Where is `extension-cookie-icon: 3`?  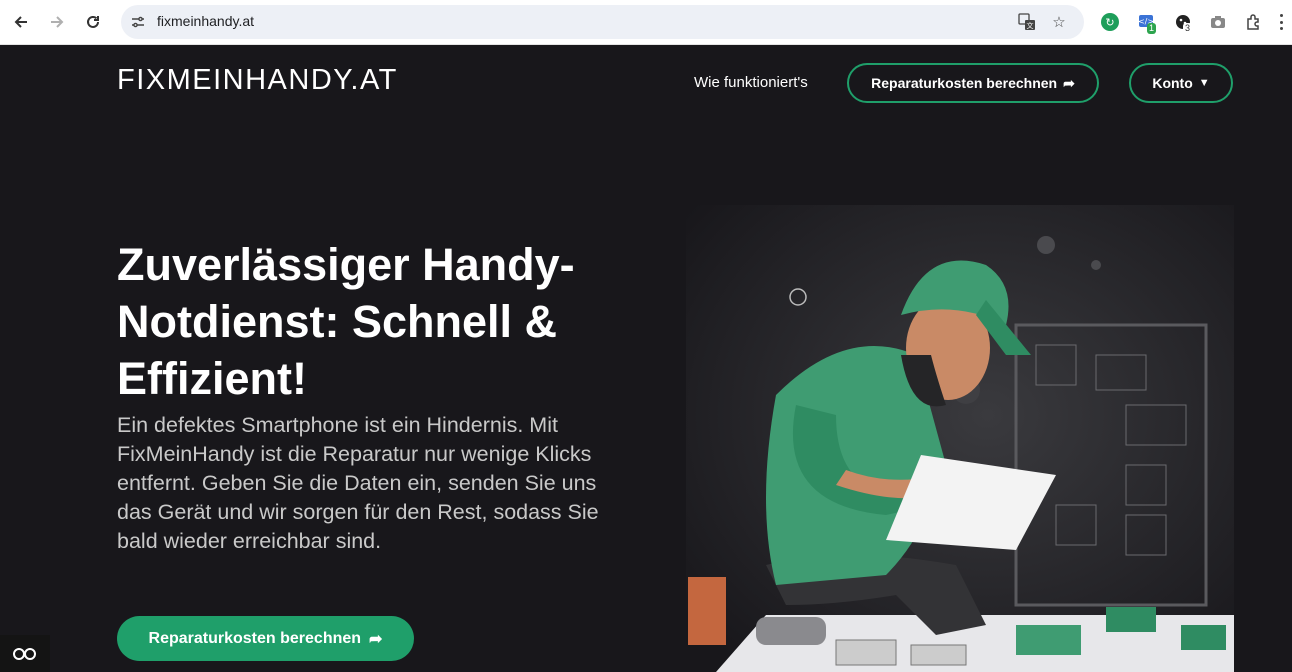 extension-cookie-icon: 3 is located at coordinates (1183, 23).